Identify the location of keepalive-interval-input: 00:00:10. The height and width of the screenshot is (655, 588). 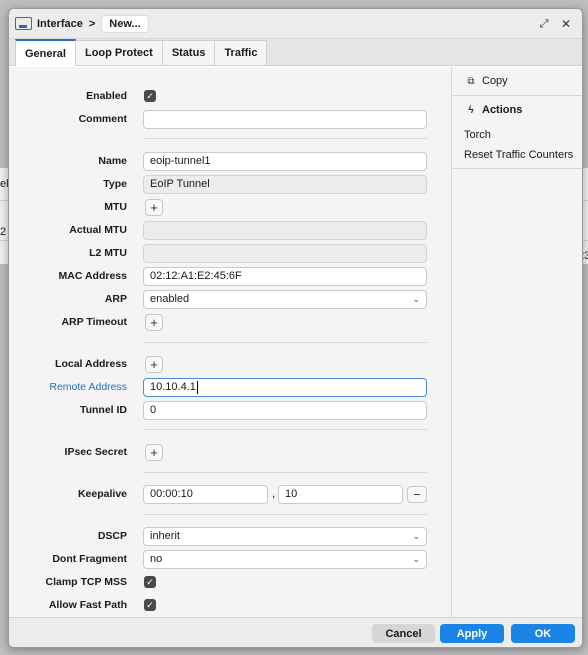
(205, 494).